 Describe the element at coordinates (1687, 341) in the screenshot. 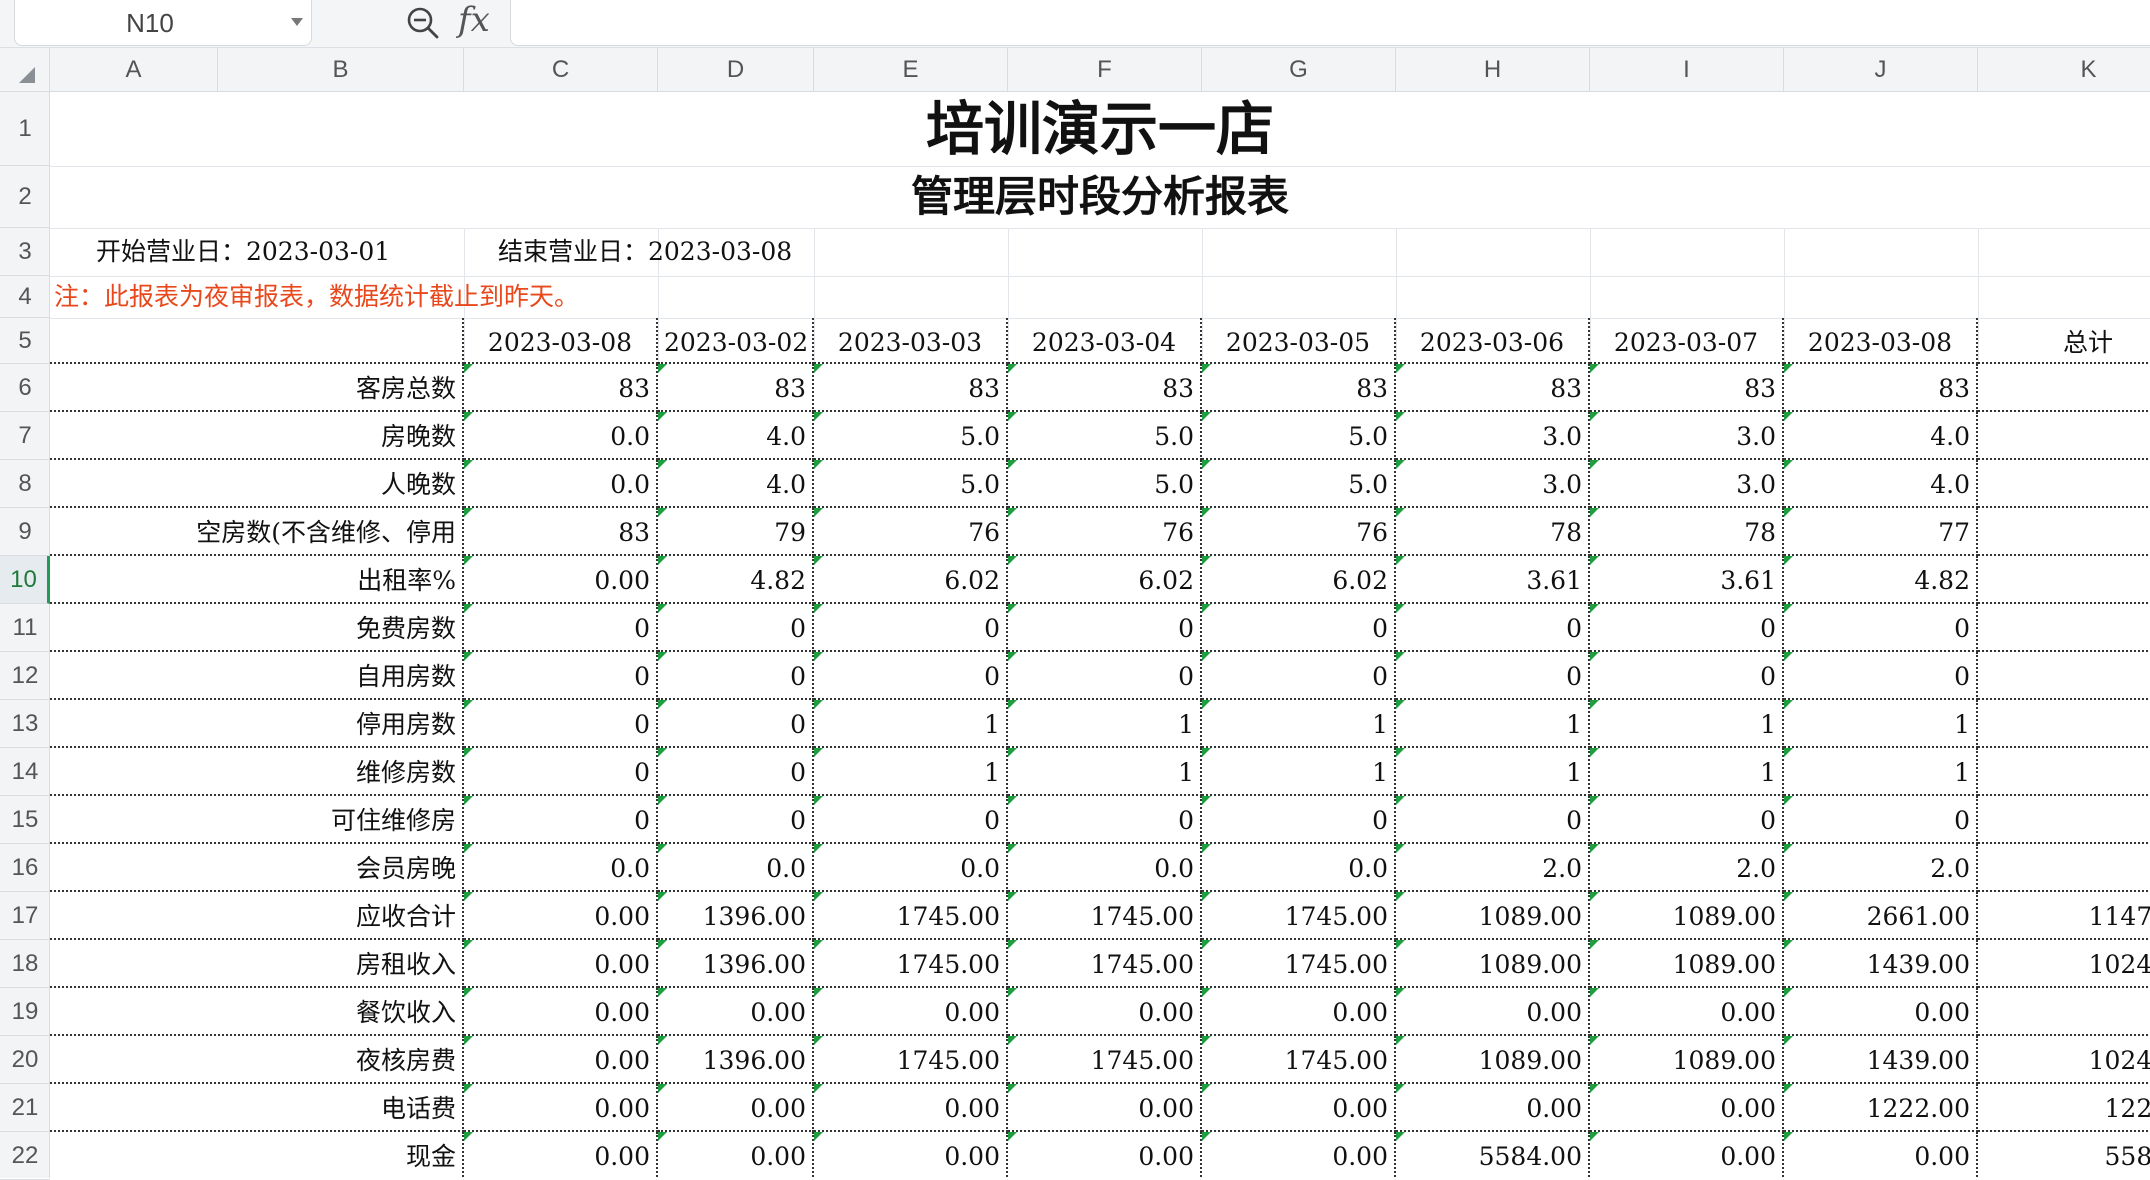

I see `date-header-cell: 2023-03-07` at that location.